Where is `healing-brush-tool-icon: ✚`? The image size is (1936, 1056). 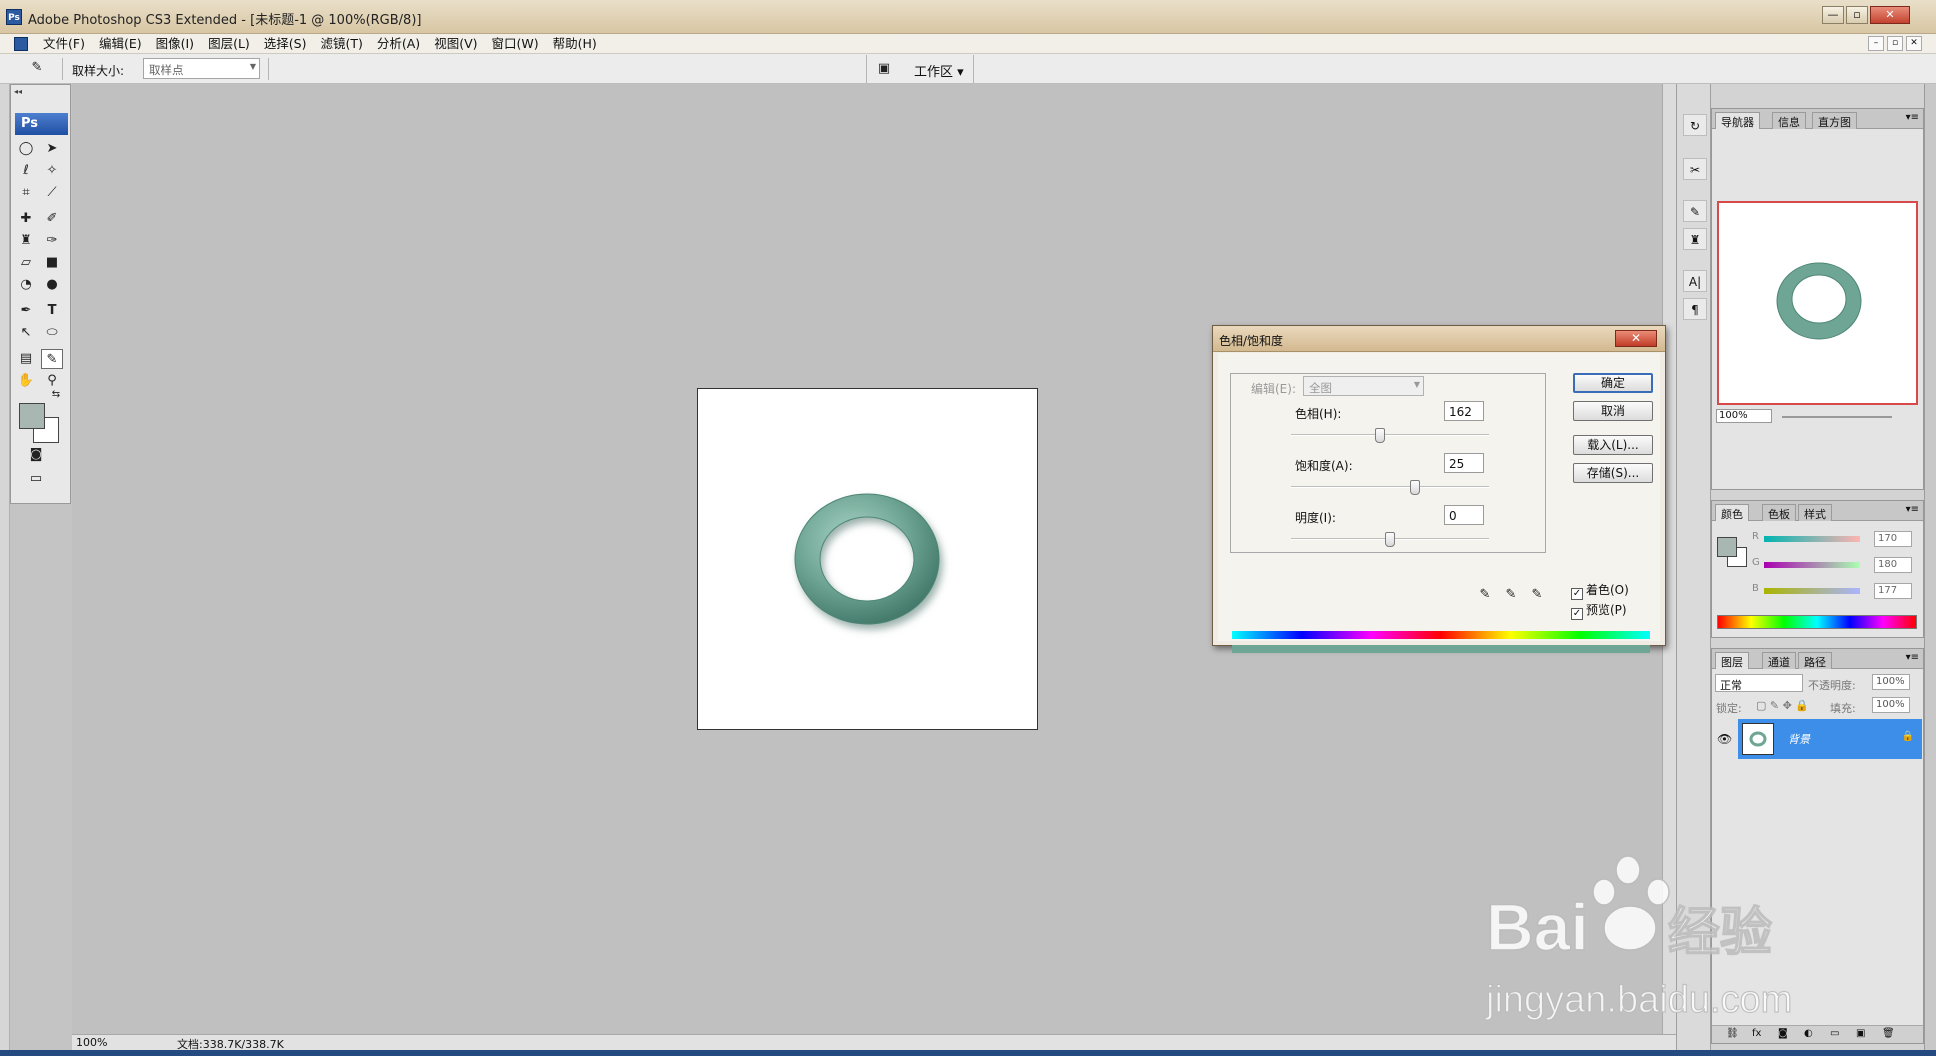 healing-brush-tool-icon: ✚ is located at coordinates (26, 219).